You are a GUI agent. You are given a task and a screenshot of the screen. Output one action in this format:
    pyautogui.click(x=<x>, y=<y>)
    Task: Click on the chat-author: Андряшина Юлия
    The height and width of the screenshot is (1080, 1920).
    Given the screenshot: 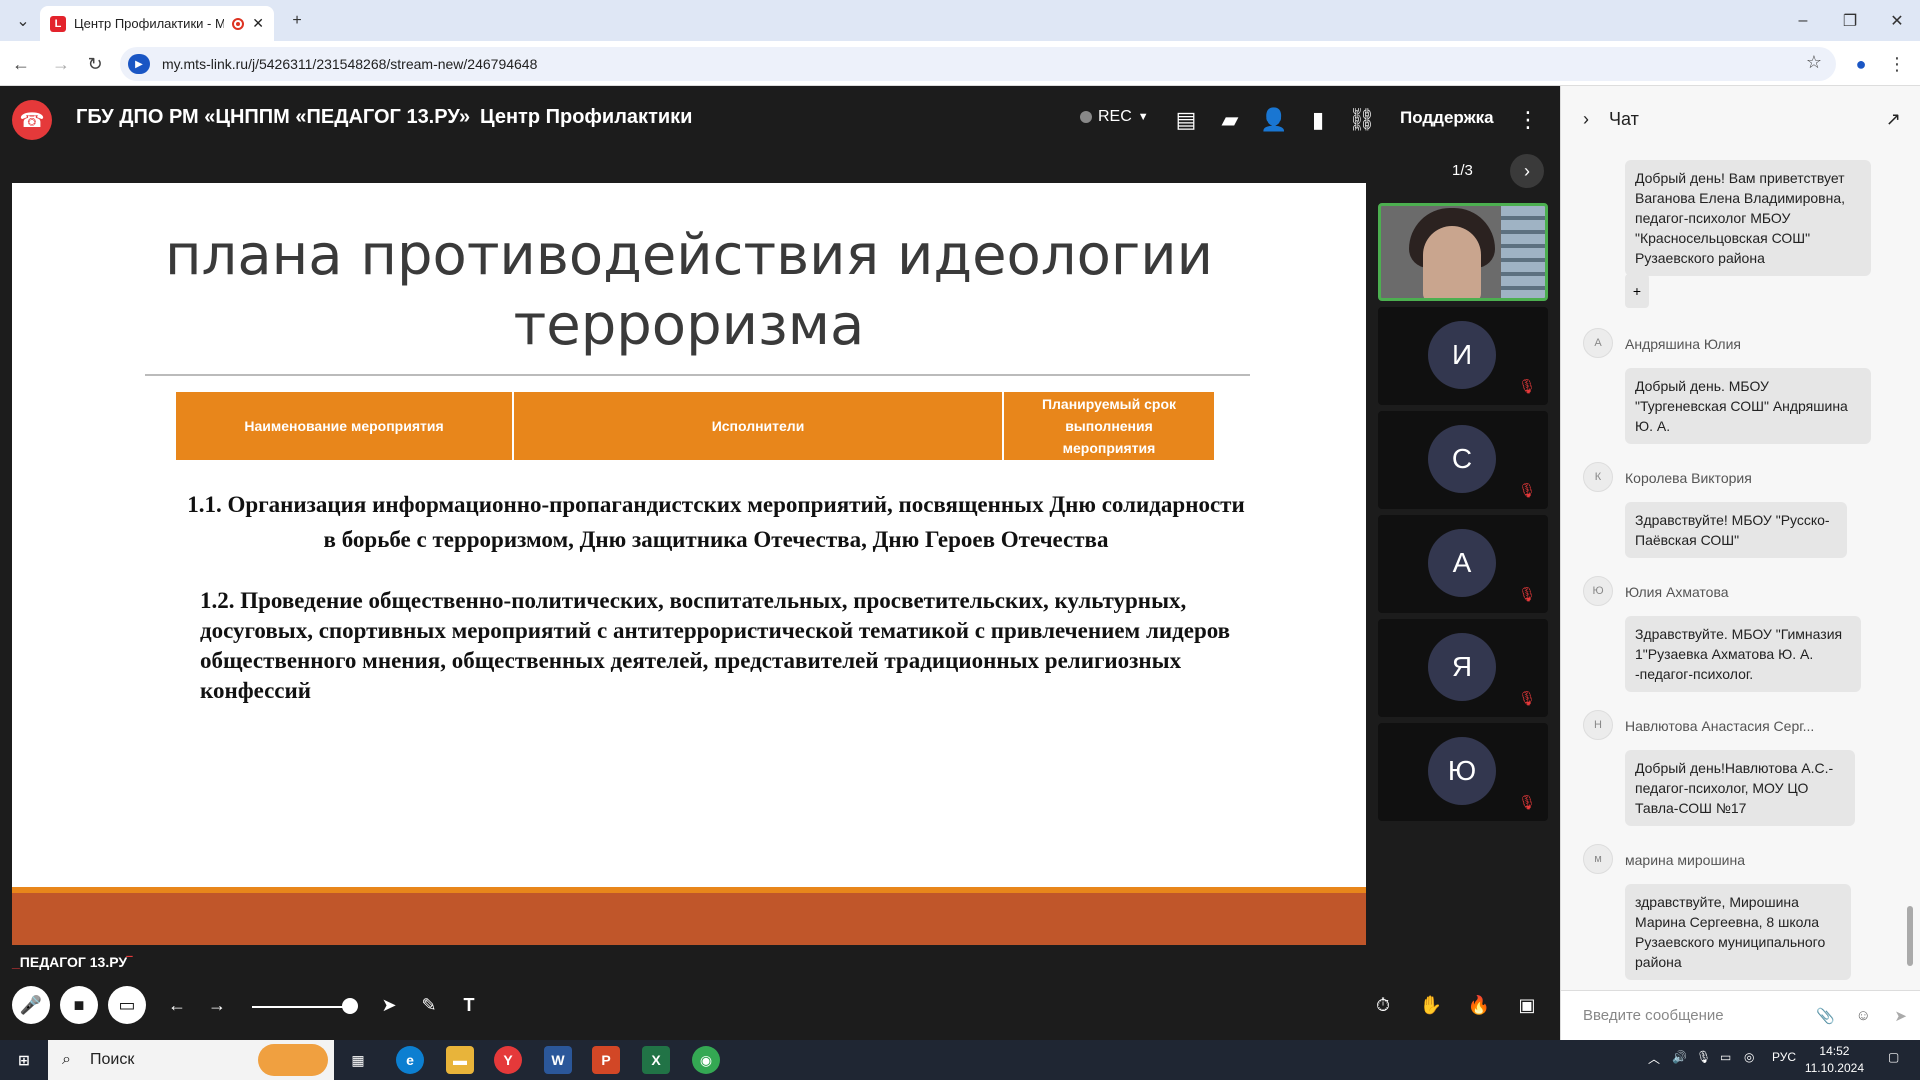 What is the action you would take?
    pyautogui.click(x=1683, y=344)
    